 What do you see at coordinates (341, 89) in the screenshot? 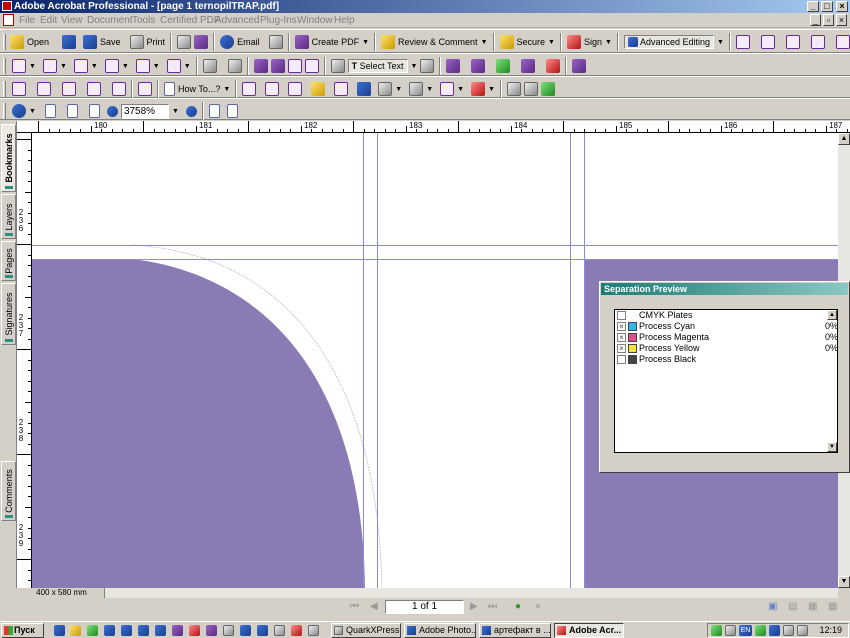
I see `transparency-icon` at bounding box center [341, 89].